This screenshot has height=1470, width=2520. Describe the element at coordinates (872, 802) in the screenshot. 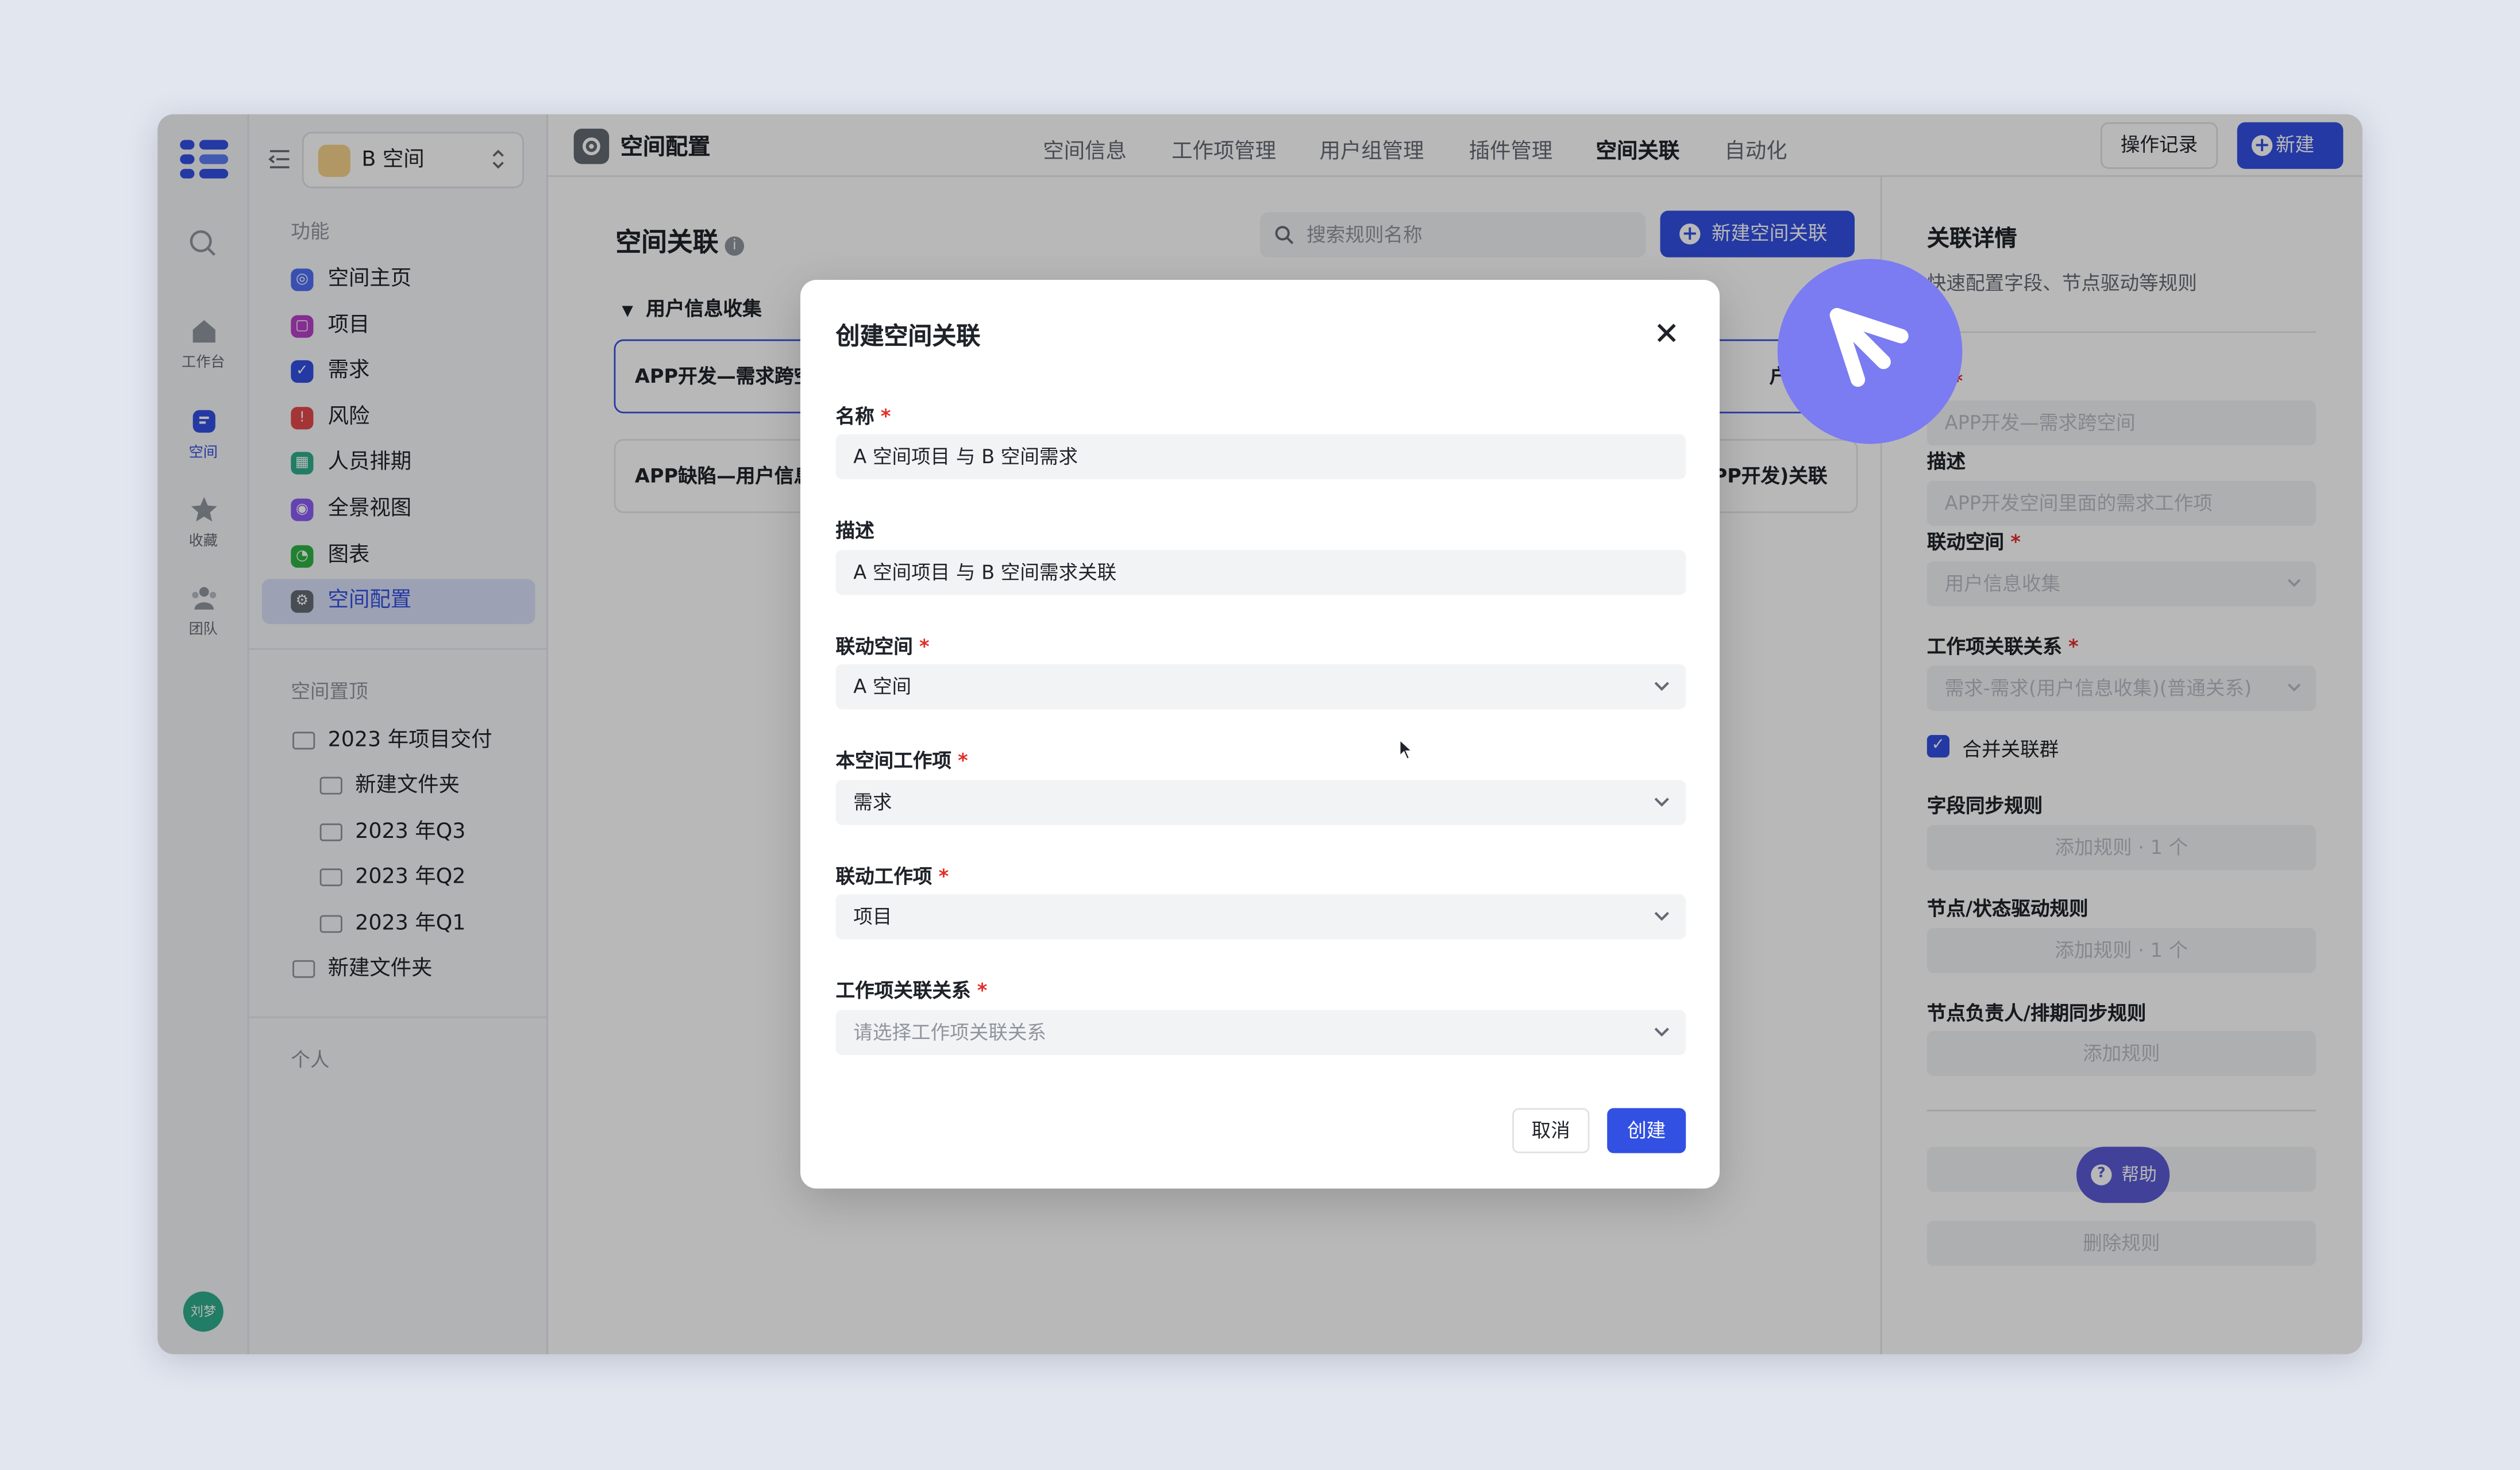

I see `local-work-item-value: 需求` at that location.